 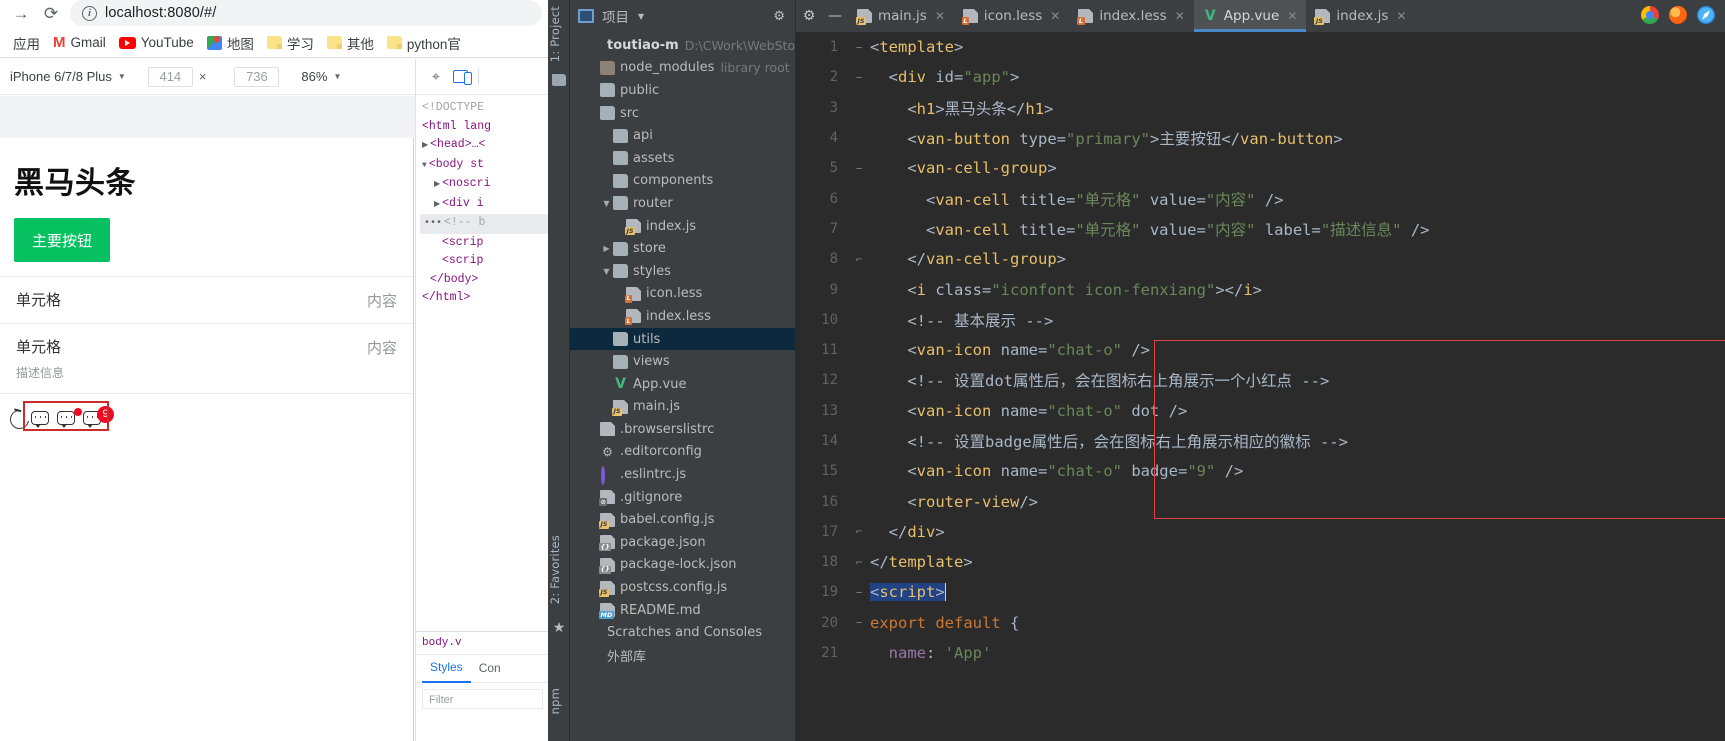 What do you see at coordinates (1260, 350) in the screenshot?
I see `code-line-11: 11 <van-icon name="chat-o" />` at bounding box center [1260, 350].